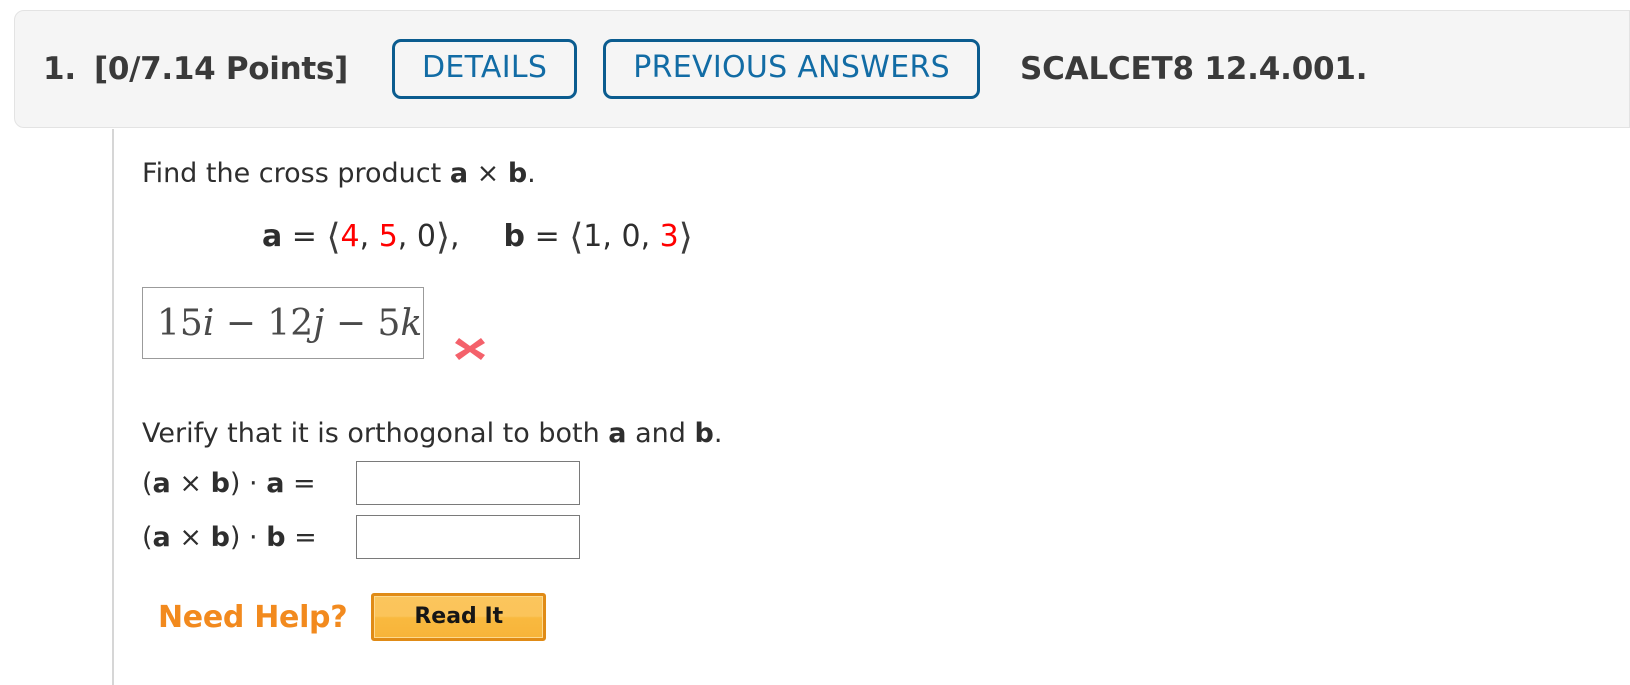 This screenshot has width=1630, height=685. I want to click on answer-unit-j: j, so click(319, 323).